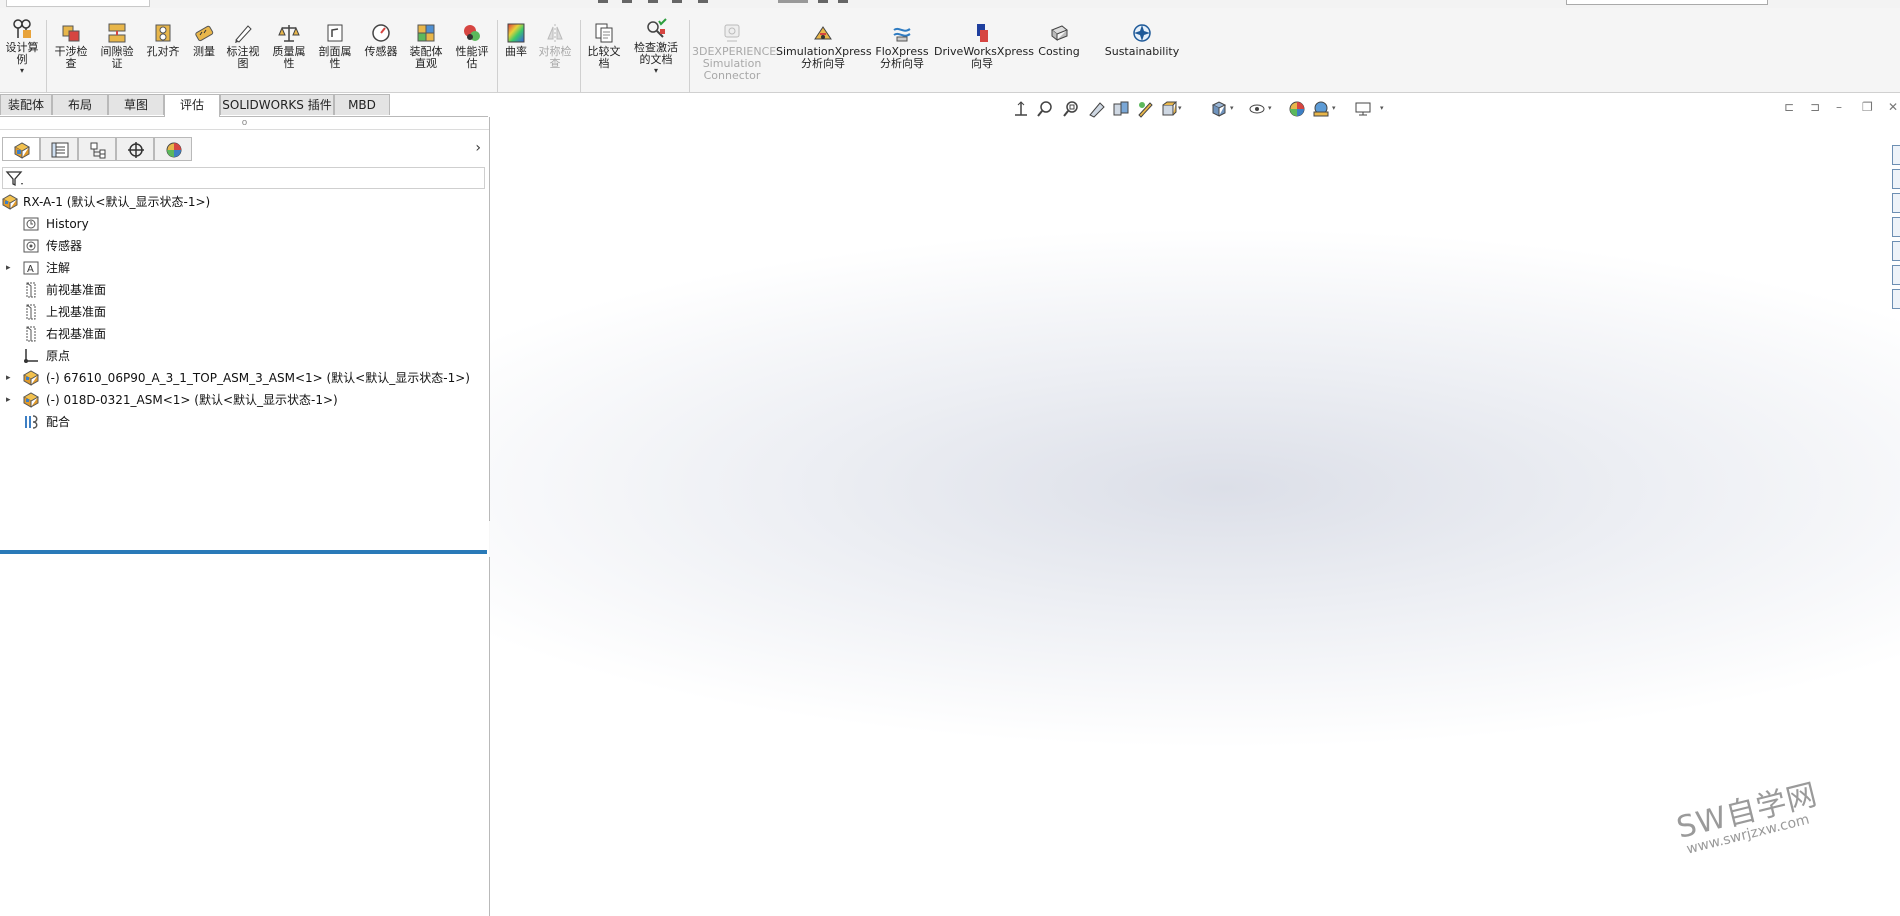 This screenshot has width=1900, height=916. What do you see at coordinates (426, 33) in the screenshot?
I see `assembly-visualization-icon` at bounding box center [426, 33].